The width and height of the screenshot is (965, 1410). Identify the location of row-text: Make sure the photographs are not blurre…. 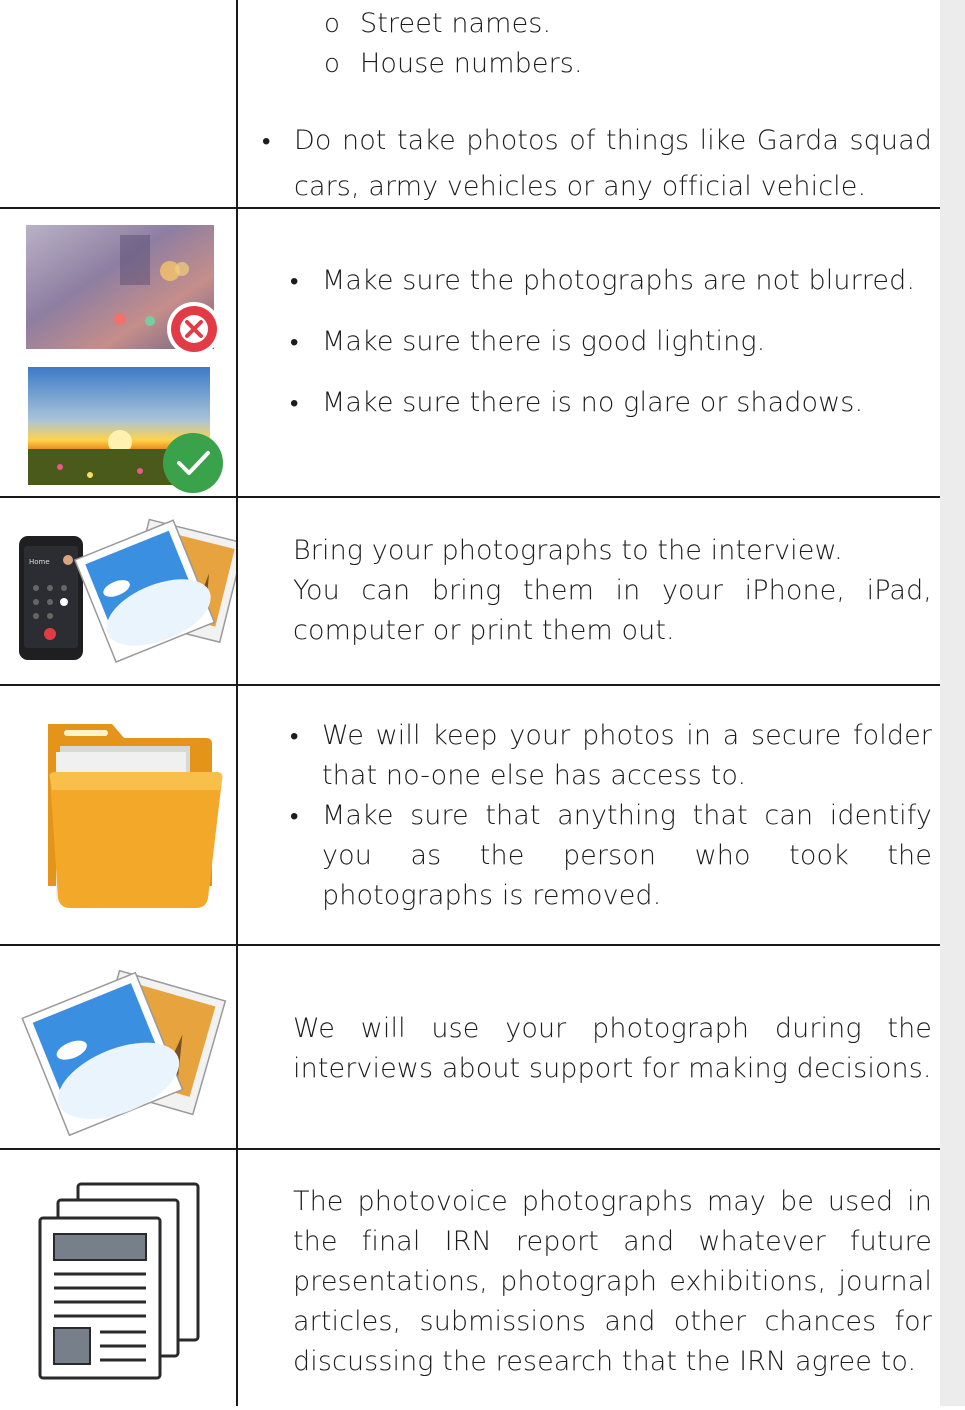
(596, 342).